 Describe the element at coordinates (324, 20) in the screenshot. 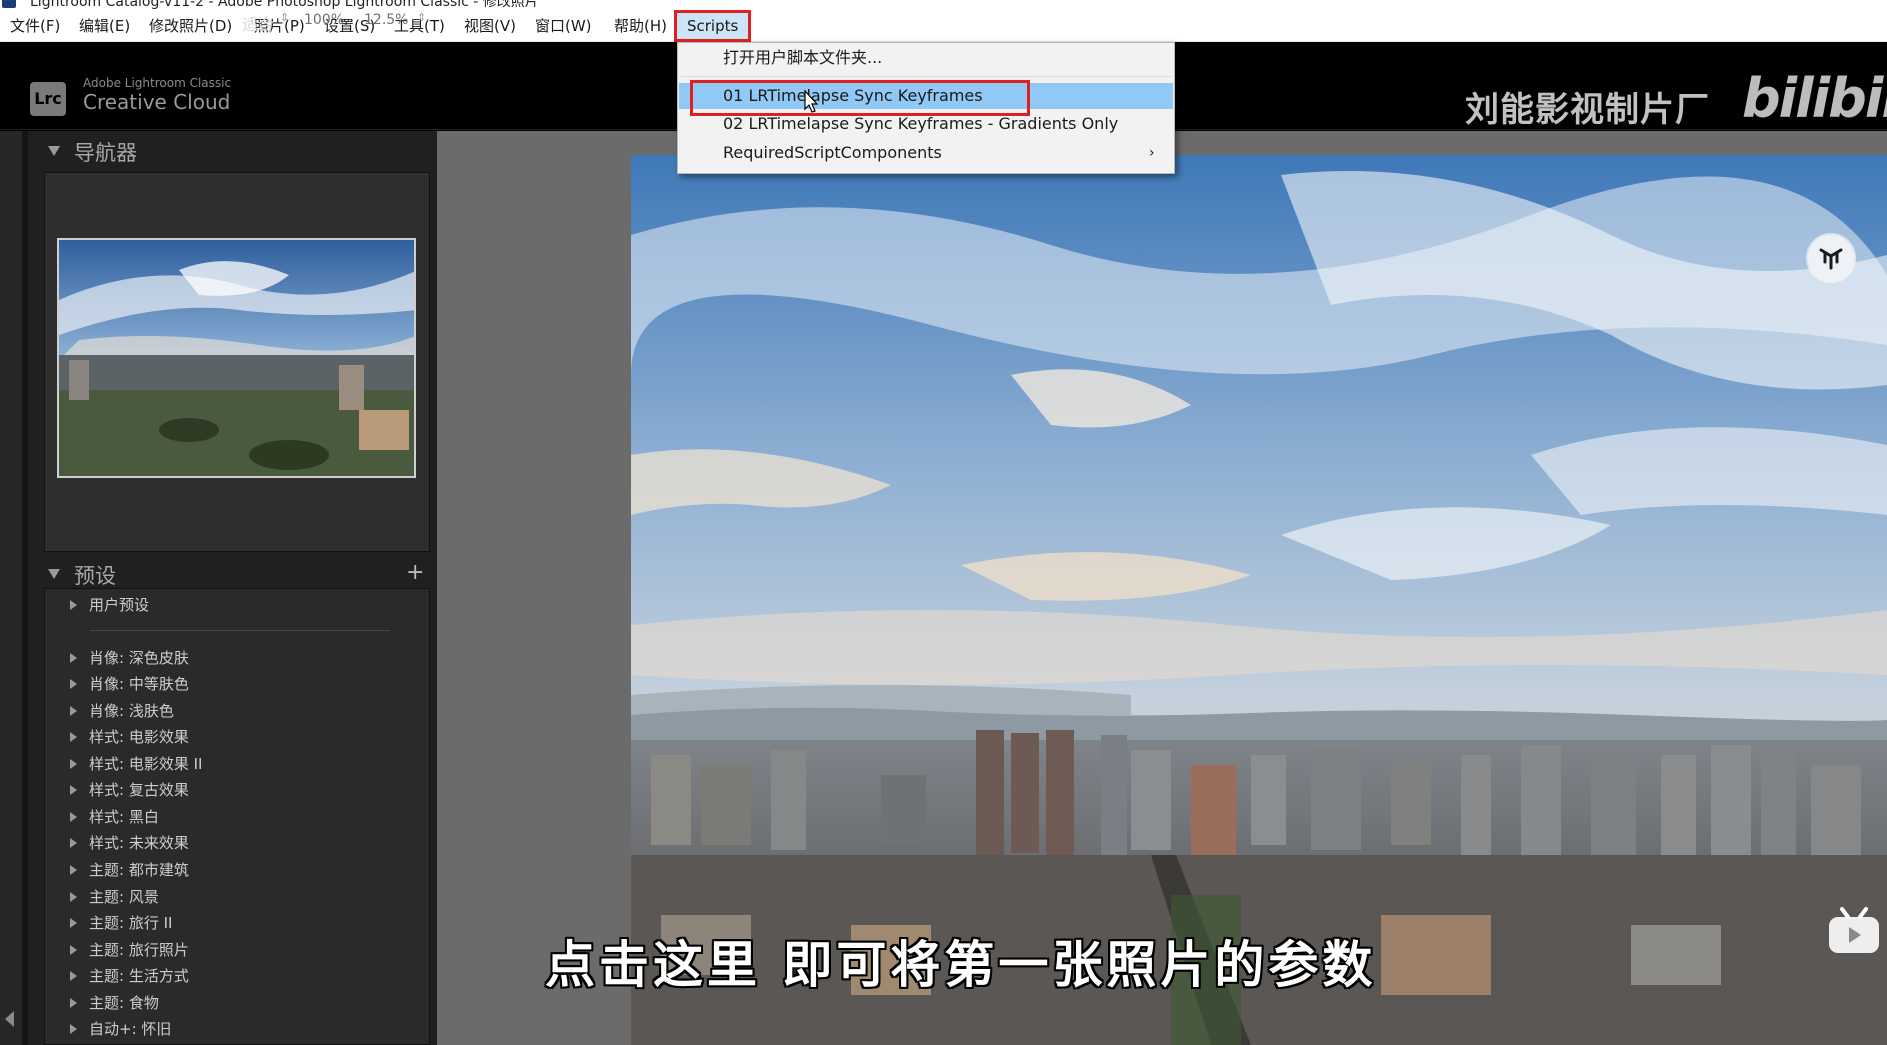

I see `zoom-100-option: 100%` at that location.